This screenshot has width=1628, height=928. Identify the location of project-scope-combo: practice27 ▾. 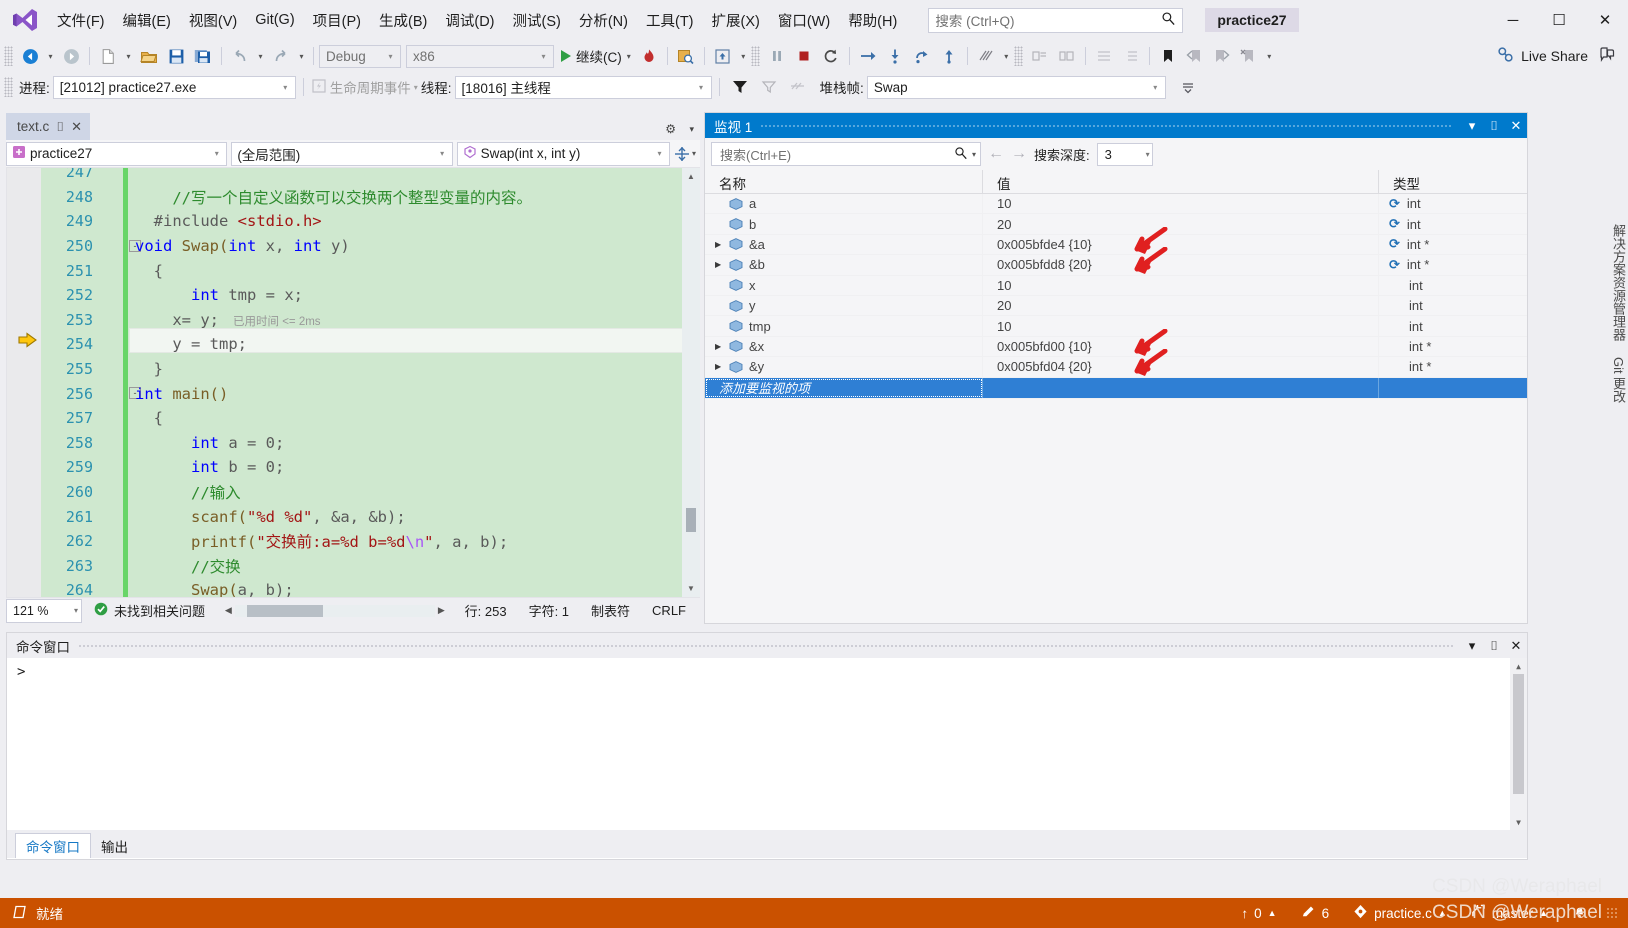
(117, 153).